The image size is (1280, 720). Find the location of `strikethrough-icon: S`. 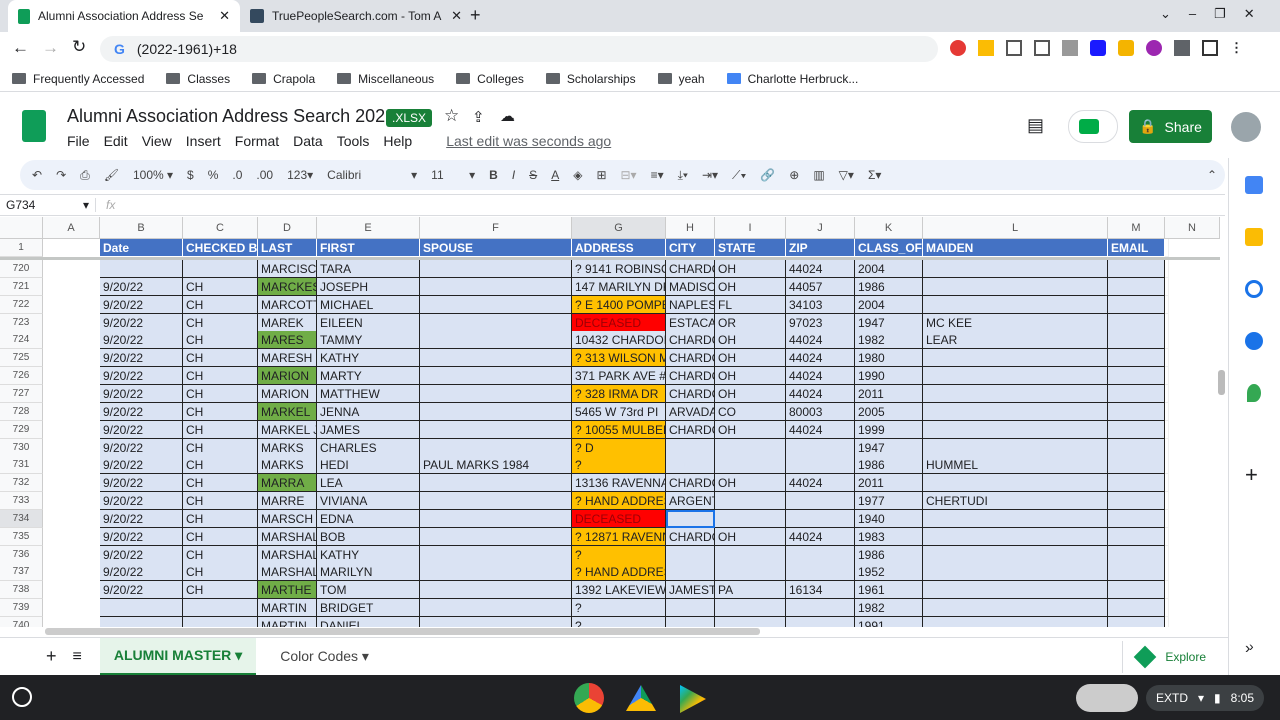

strikethrough-icon: S is located at coordinates (533, 175).